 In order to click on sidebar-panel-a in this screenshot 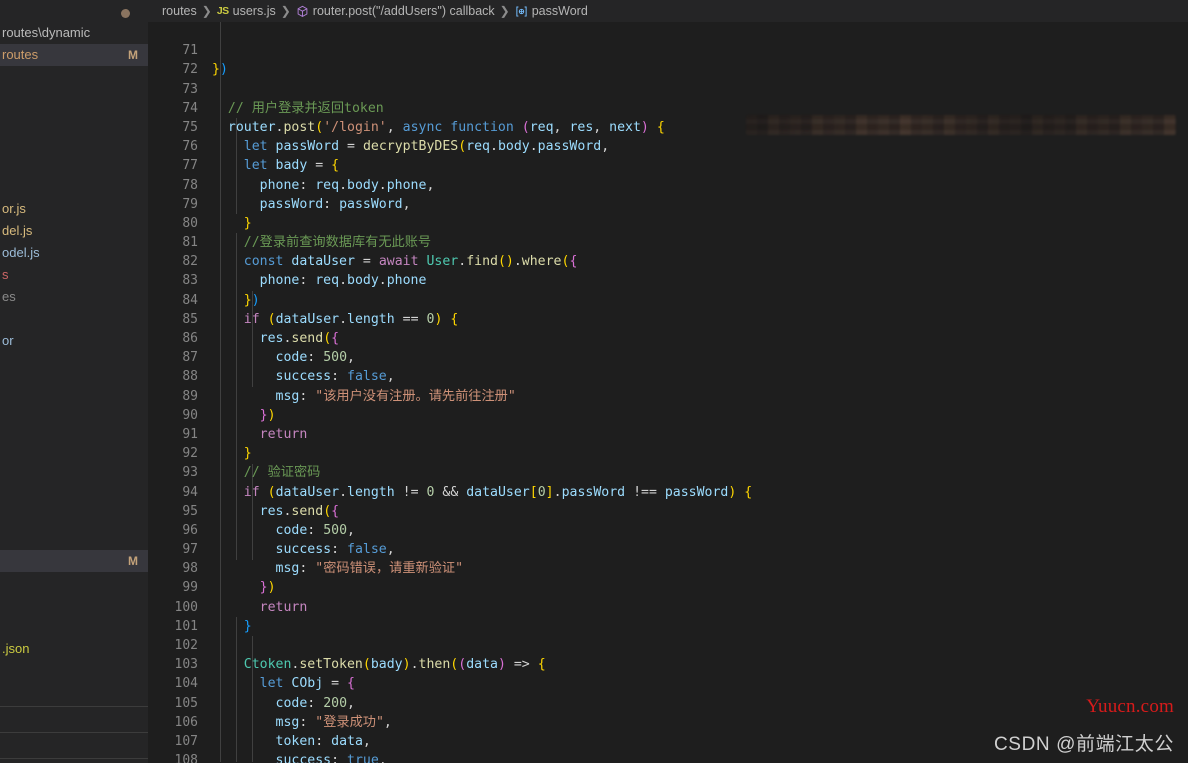, I will do `click(74, 719)`.